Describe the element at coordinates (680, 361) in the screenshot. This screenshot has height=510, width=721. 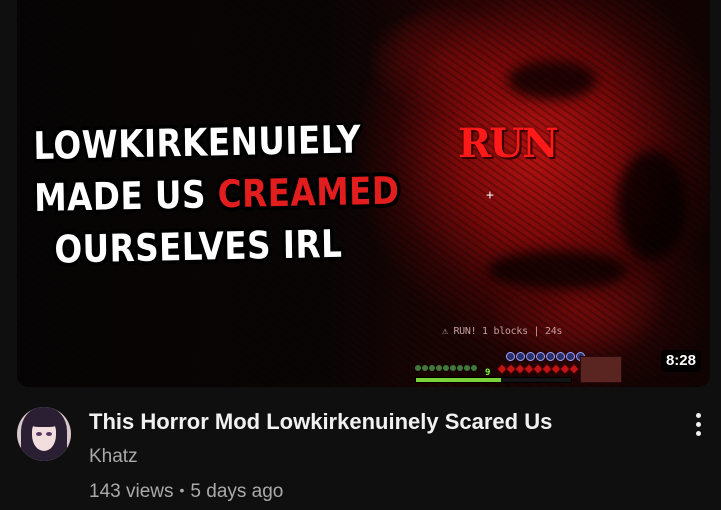
I see `duration-badge: 8:28` at that location.